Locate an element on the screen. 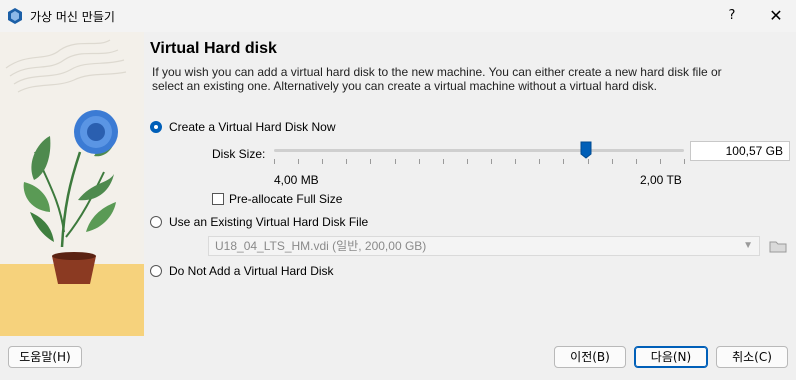  cancel-button: 취소(C) is located at coordinates (752, 357).